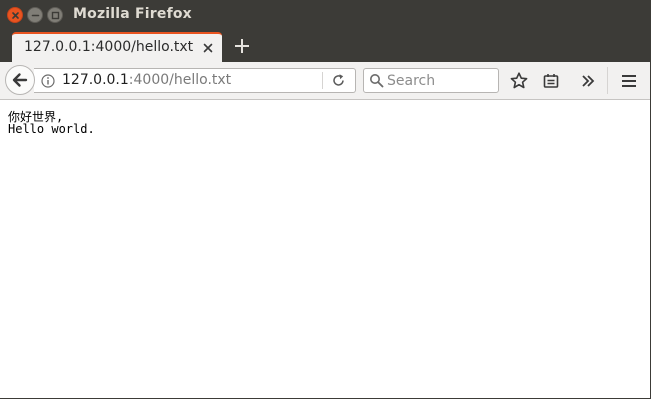  I want to click on tab-hello-txt: 127.0.0.1:4000/hello.txt, so click(117, 47).